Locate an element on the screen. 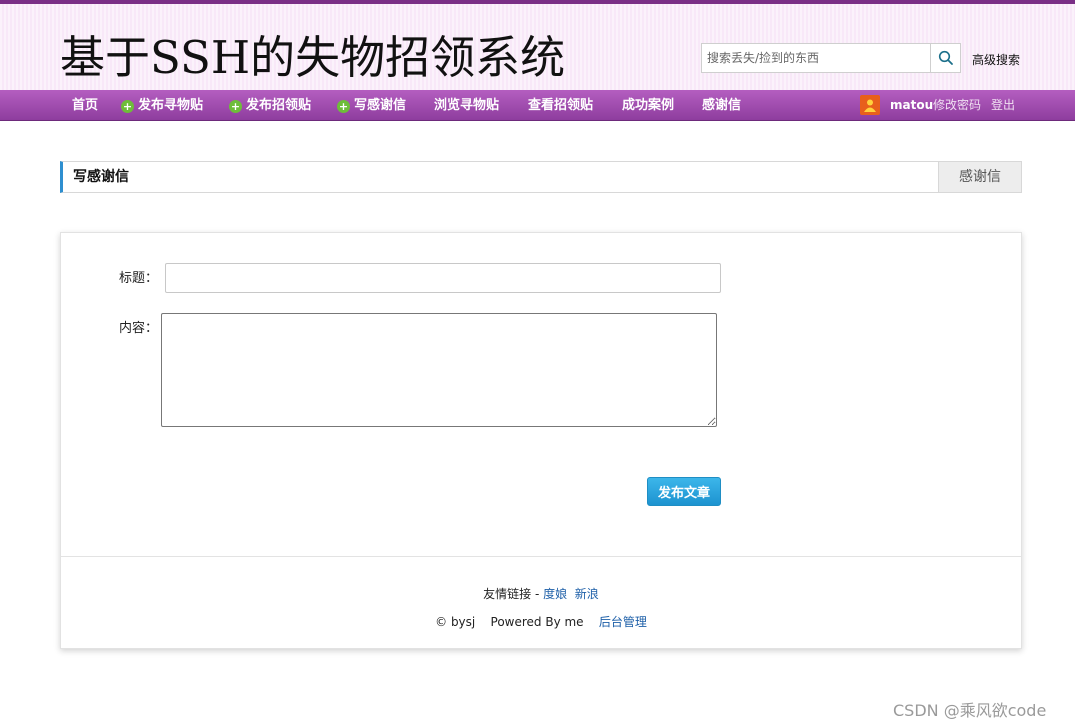 This screenshot has width=1075, height=726. user-avatar-icon is located at coordinates (870, 105).